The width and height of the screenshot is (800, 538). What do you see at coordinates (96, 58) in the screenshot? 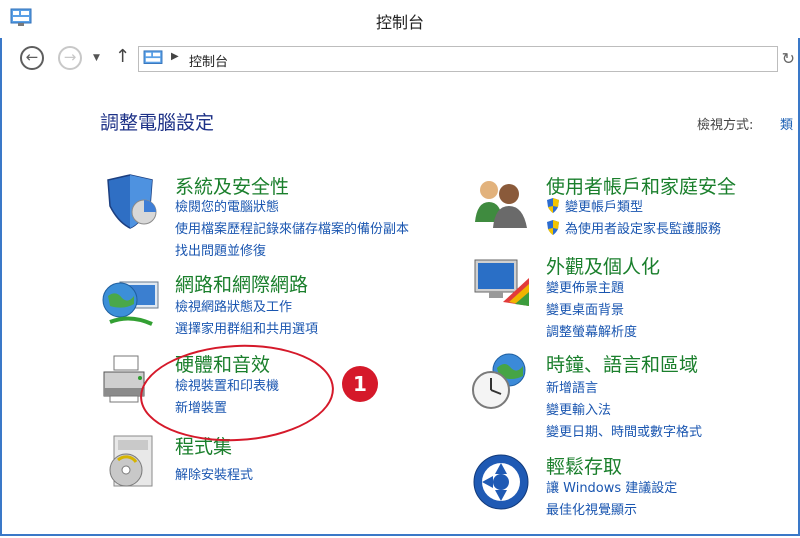
I see `recent-locations-dropdown-icon: ▼` at bounding box center [96, 58].